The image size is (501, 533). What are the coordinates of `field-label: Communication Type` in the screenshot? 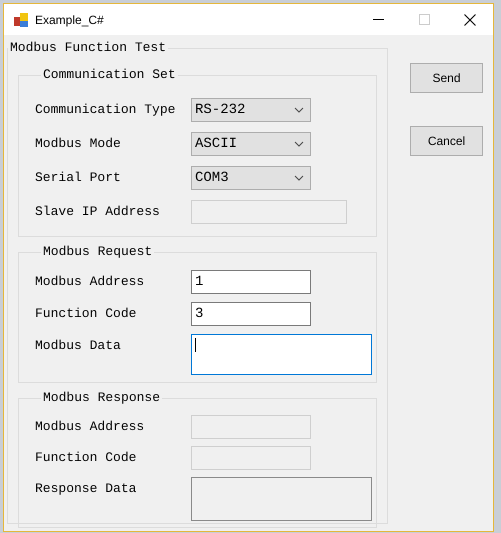 It's located at (105, 110).